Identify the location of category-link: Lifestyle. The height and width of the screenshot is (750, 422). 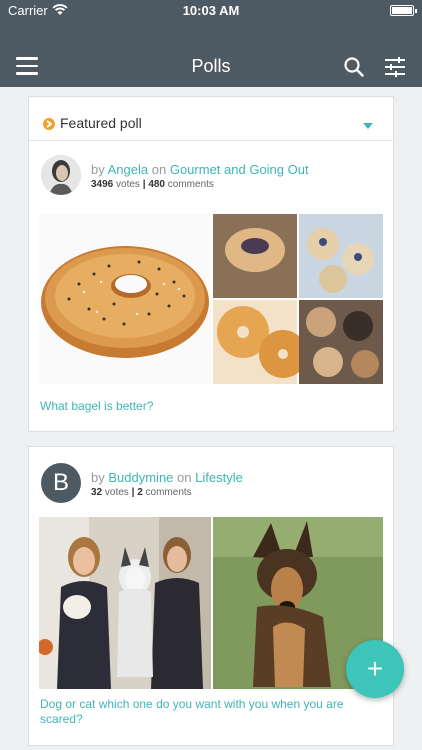
(219, 477).